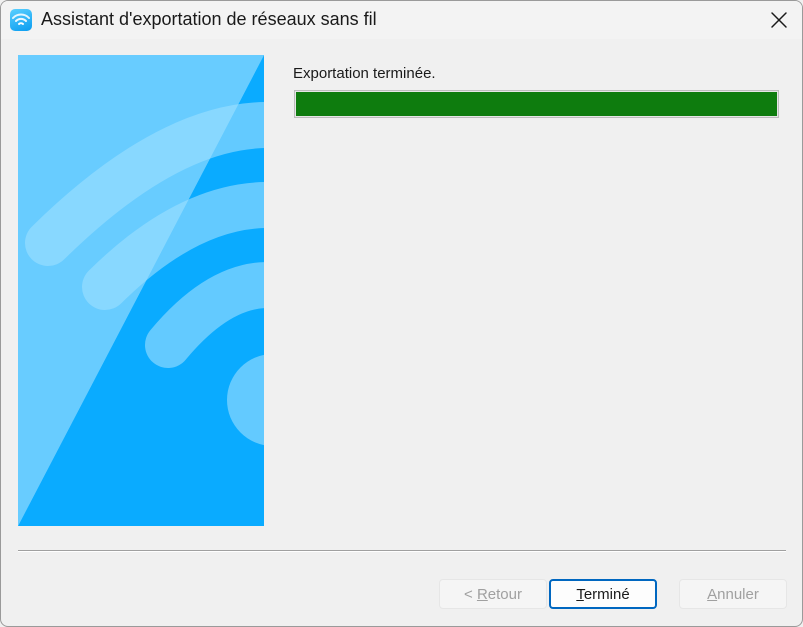  I want to click on divider, so click(402, 551).